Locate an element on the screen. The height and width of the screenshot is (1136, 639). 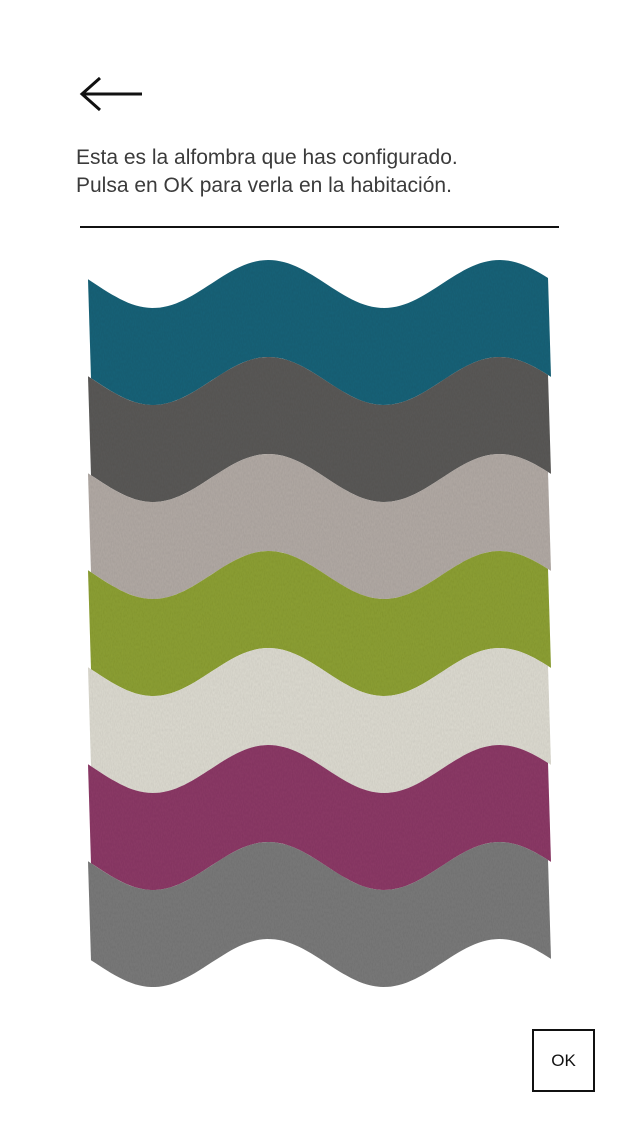
back-button is located at coordinates (112, 94).